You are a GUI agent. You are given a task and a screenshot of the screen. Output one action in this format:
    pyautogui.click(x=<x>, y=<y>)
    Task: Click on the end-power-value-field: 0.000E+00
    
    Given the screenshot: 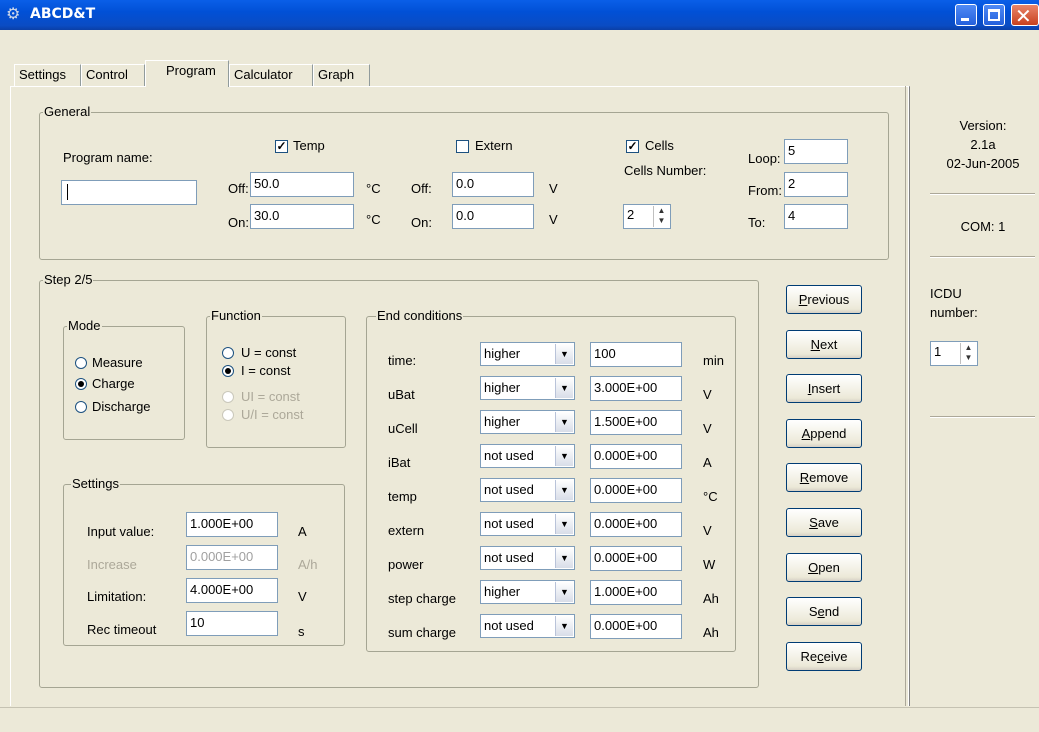 What is the action you would take?
    pyautogui.click(x=636, y=558)
    